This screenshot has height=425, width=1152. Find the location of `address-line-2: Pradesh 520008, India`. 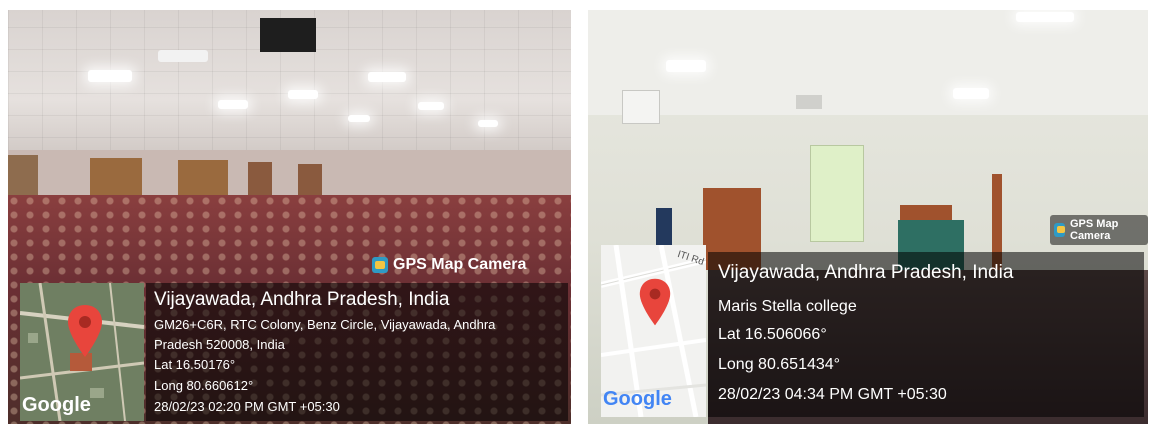

address-line-2: Pradesh 520008, India is located at coordinates (219, 344).